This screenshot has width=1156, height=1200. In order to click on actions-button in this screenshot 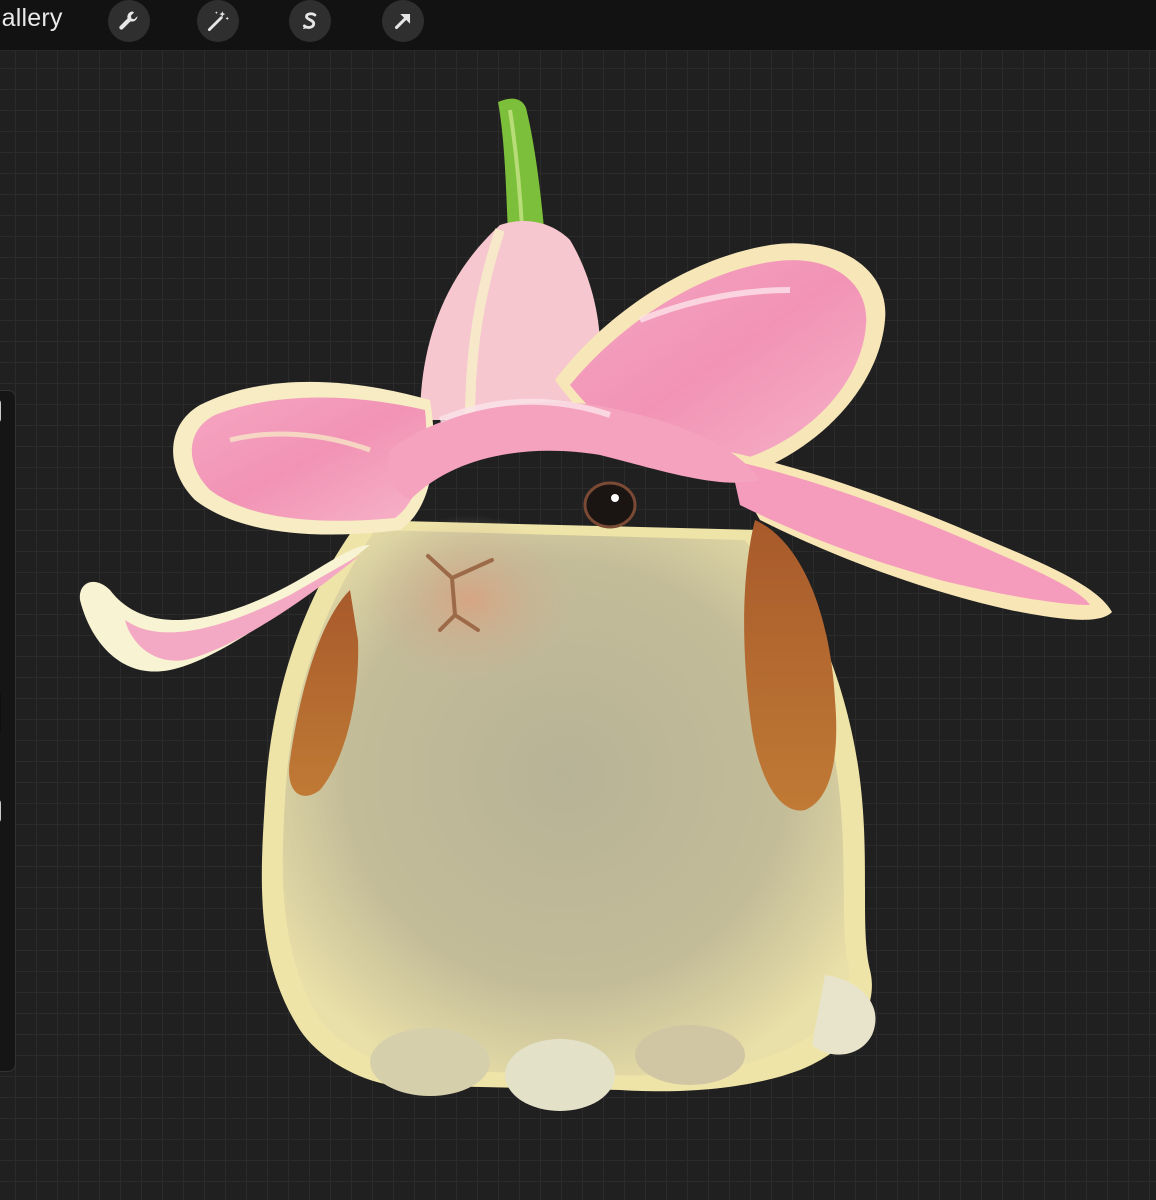, I will do `click(129, 21)`.